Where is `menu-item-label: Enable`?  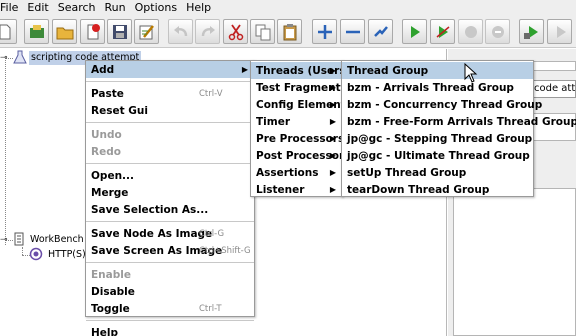
menu-item-label: Enable is located at coordinates (111, 274).